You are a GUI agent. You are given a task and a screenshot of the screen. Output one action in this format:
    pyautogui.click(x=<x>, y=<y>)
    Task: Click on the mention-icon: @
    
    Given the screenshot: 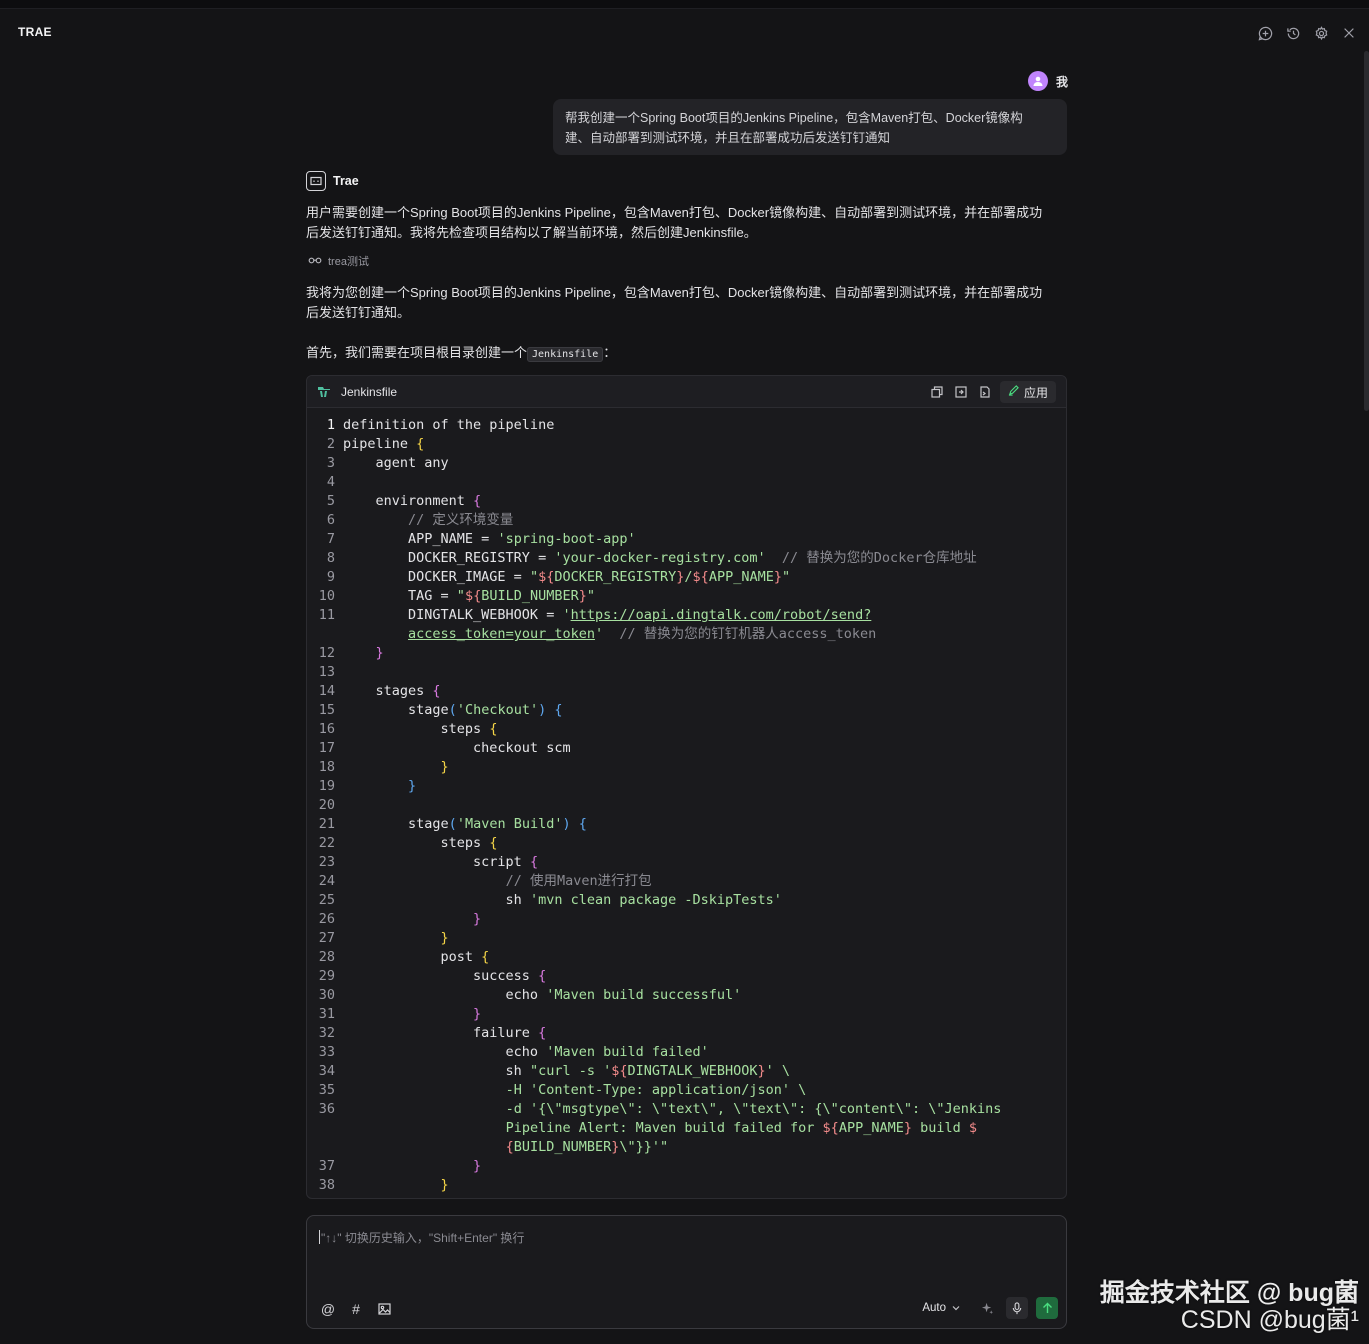 What is the action you would take?
    pyautogui.click(x=328, y=1309)
    